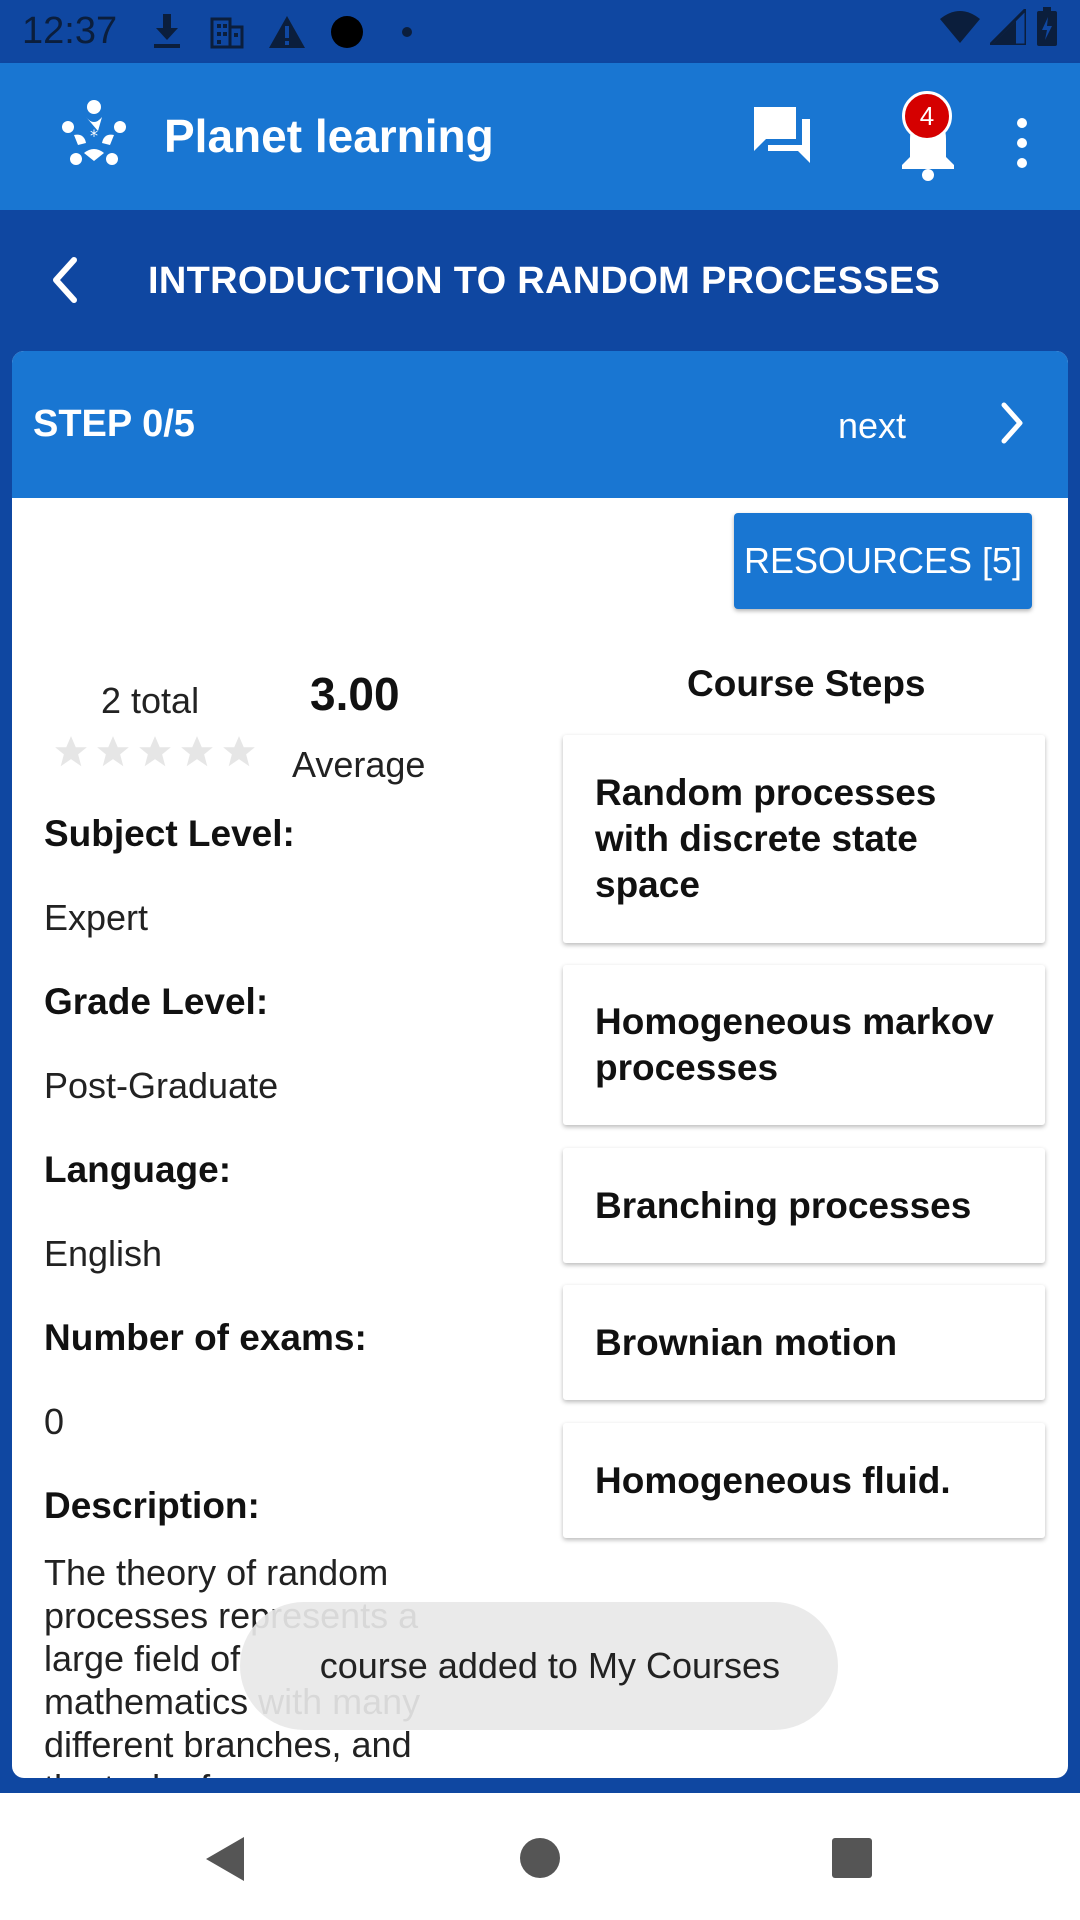  What do you see at coordinates (544, 281) in the screenshot?
I see `course-title: INTRODUCTION TO RANDOM PROCESSES` at bounding box center [544, 281].